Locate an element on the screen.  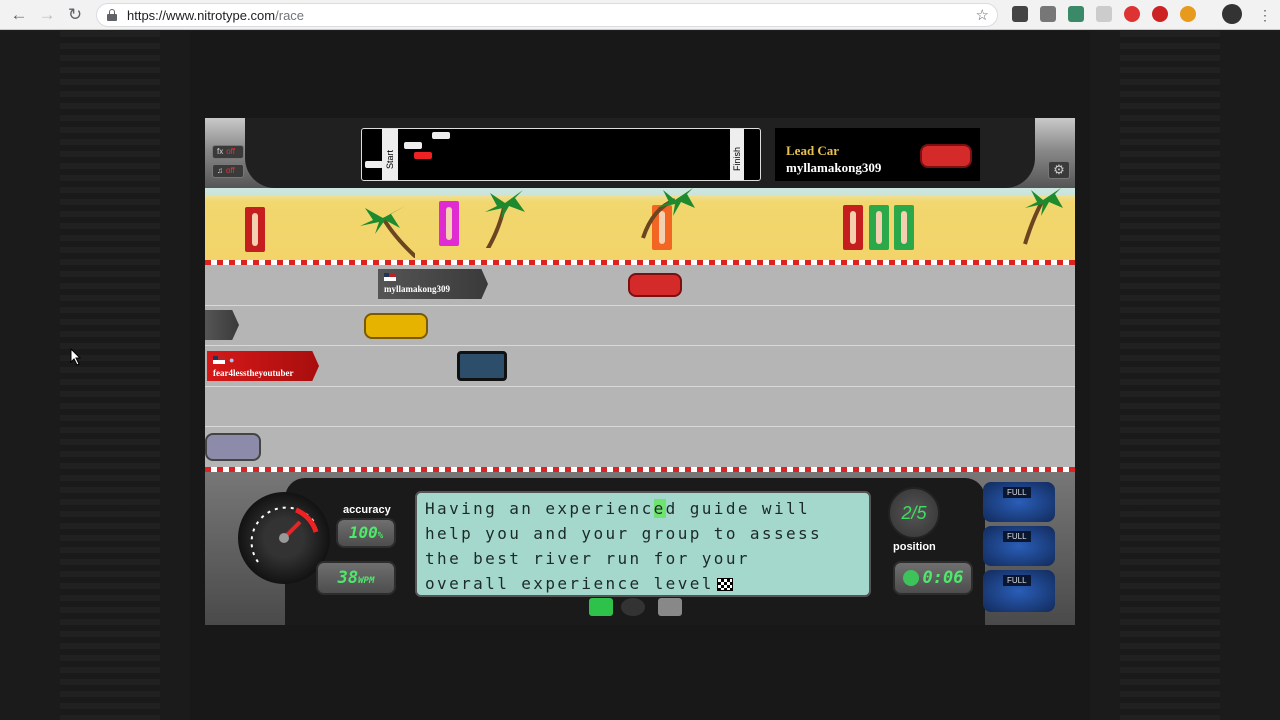
clock-icon is located at coordinates (910, 578).